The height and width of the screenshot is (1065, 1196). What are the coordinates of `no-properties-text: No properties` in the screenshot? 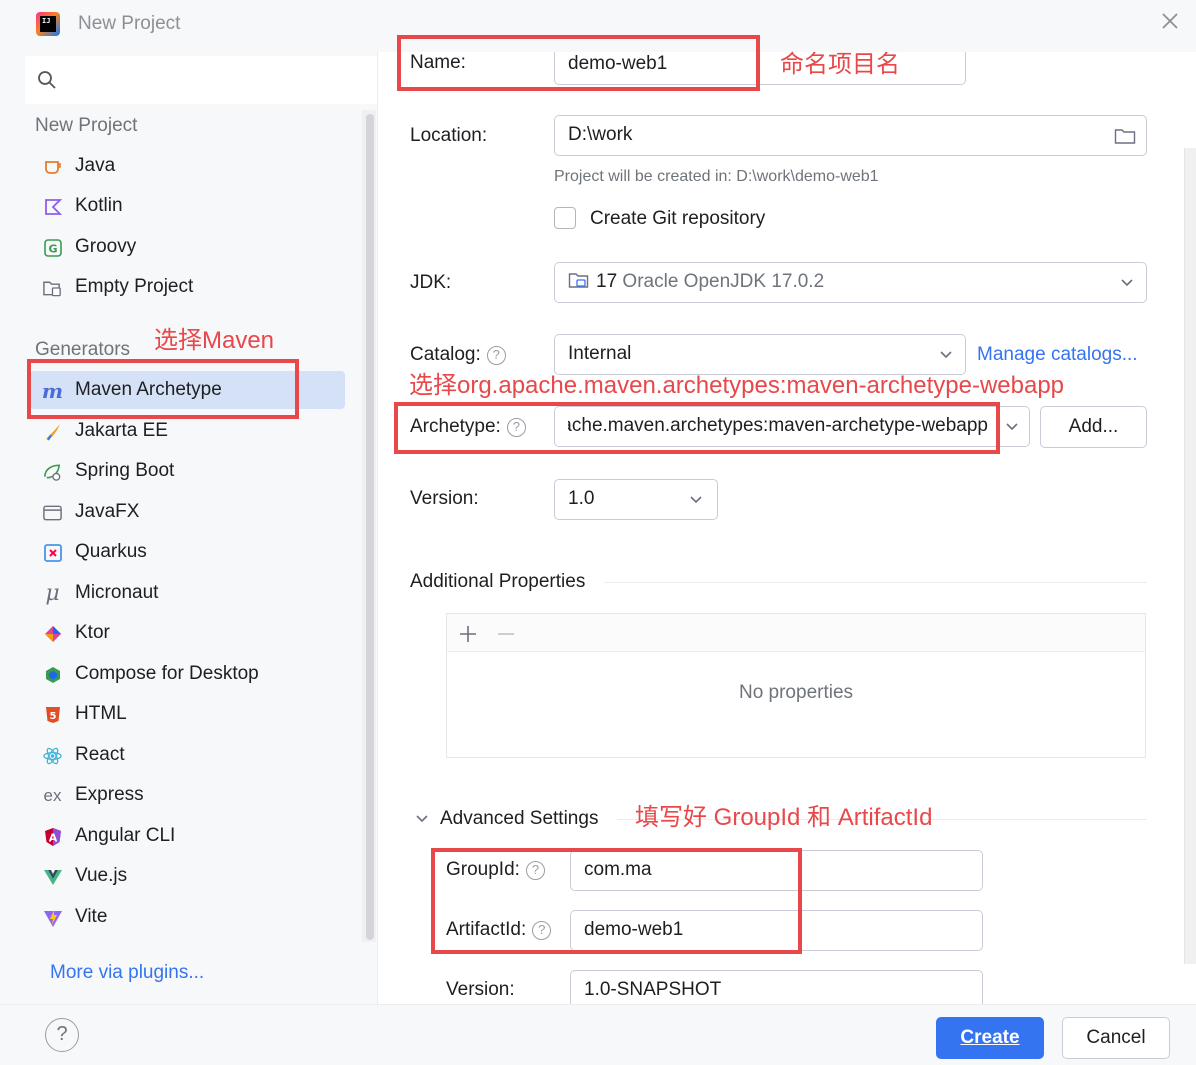 It's located at (796, 692).